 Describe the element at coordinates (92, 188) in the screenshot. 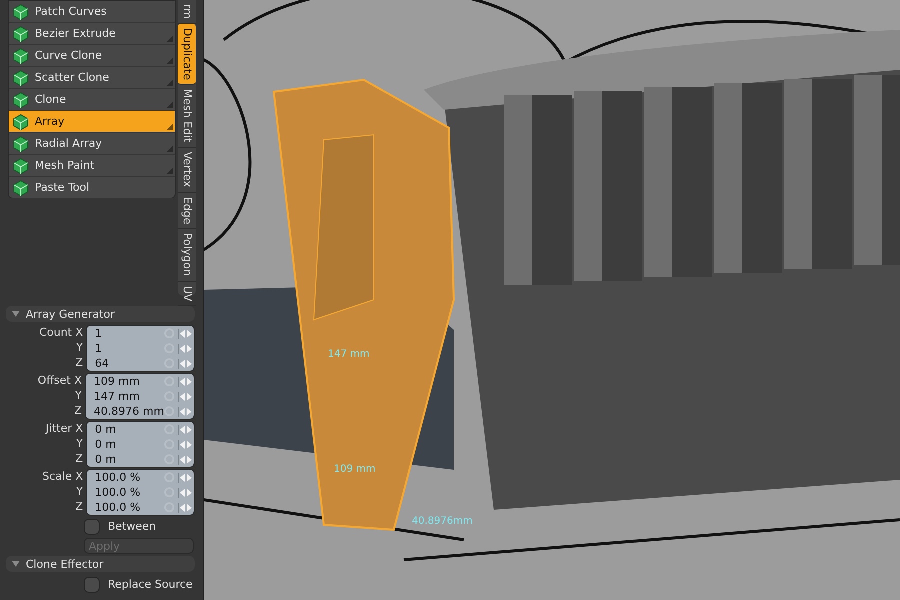

I see `tool-button: Paste Tool` at that location.